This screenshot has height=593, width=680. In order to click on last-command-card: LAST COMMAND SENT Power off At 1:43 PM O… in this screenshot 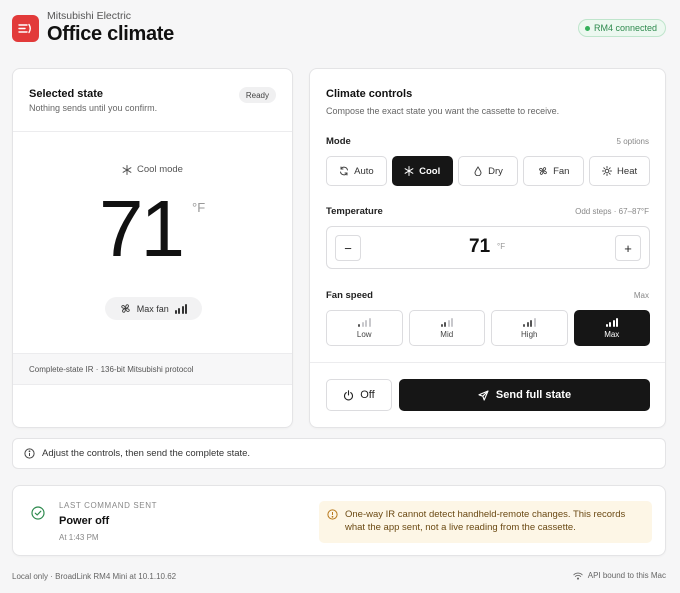, I will do `click(339, 520)`.